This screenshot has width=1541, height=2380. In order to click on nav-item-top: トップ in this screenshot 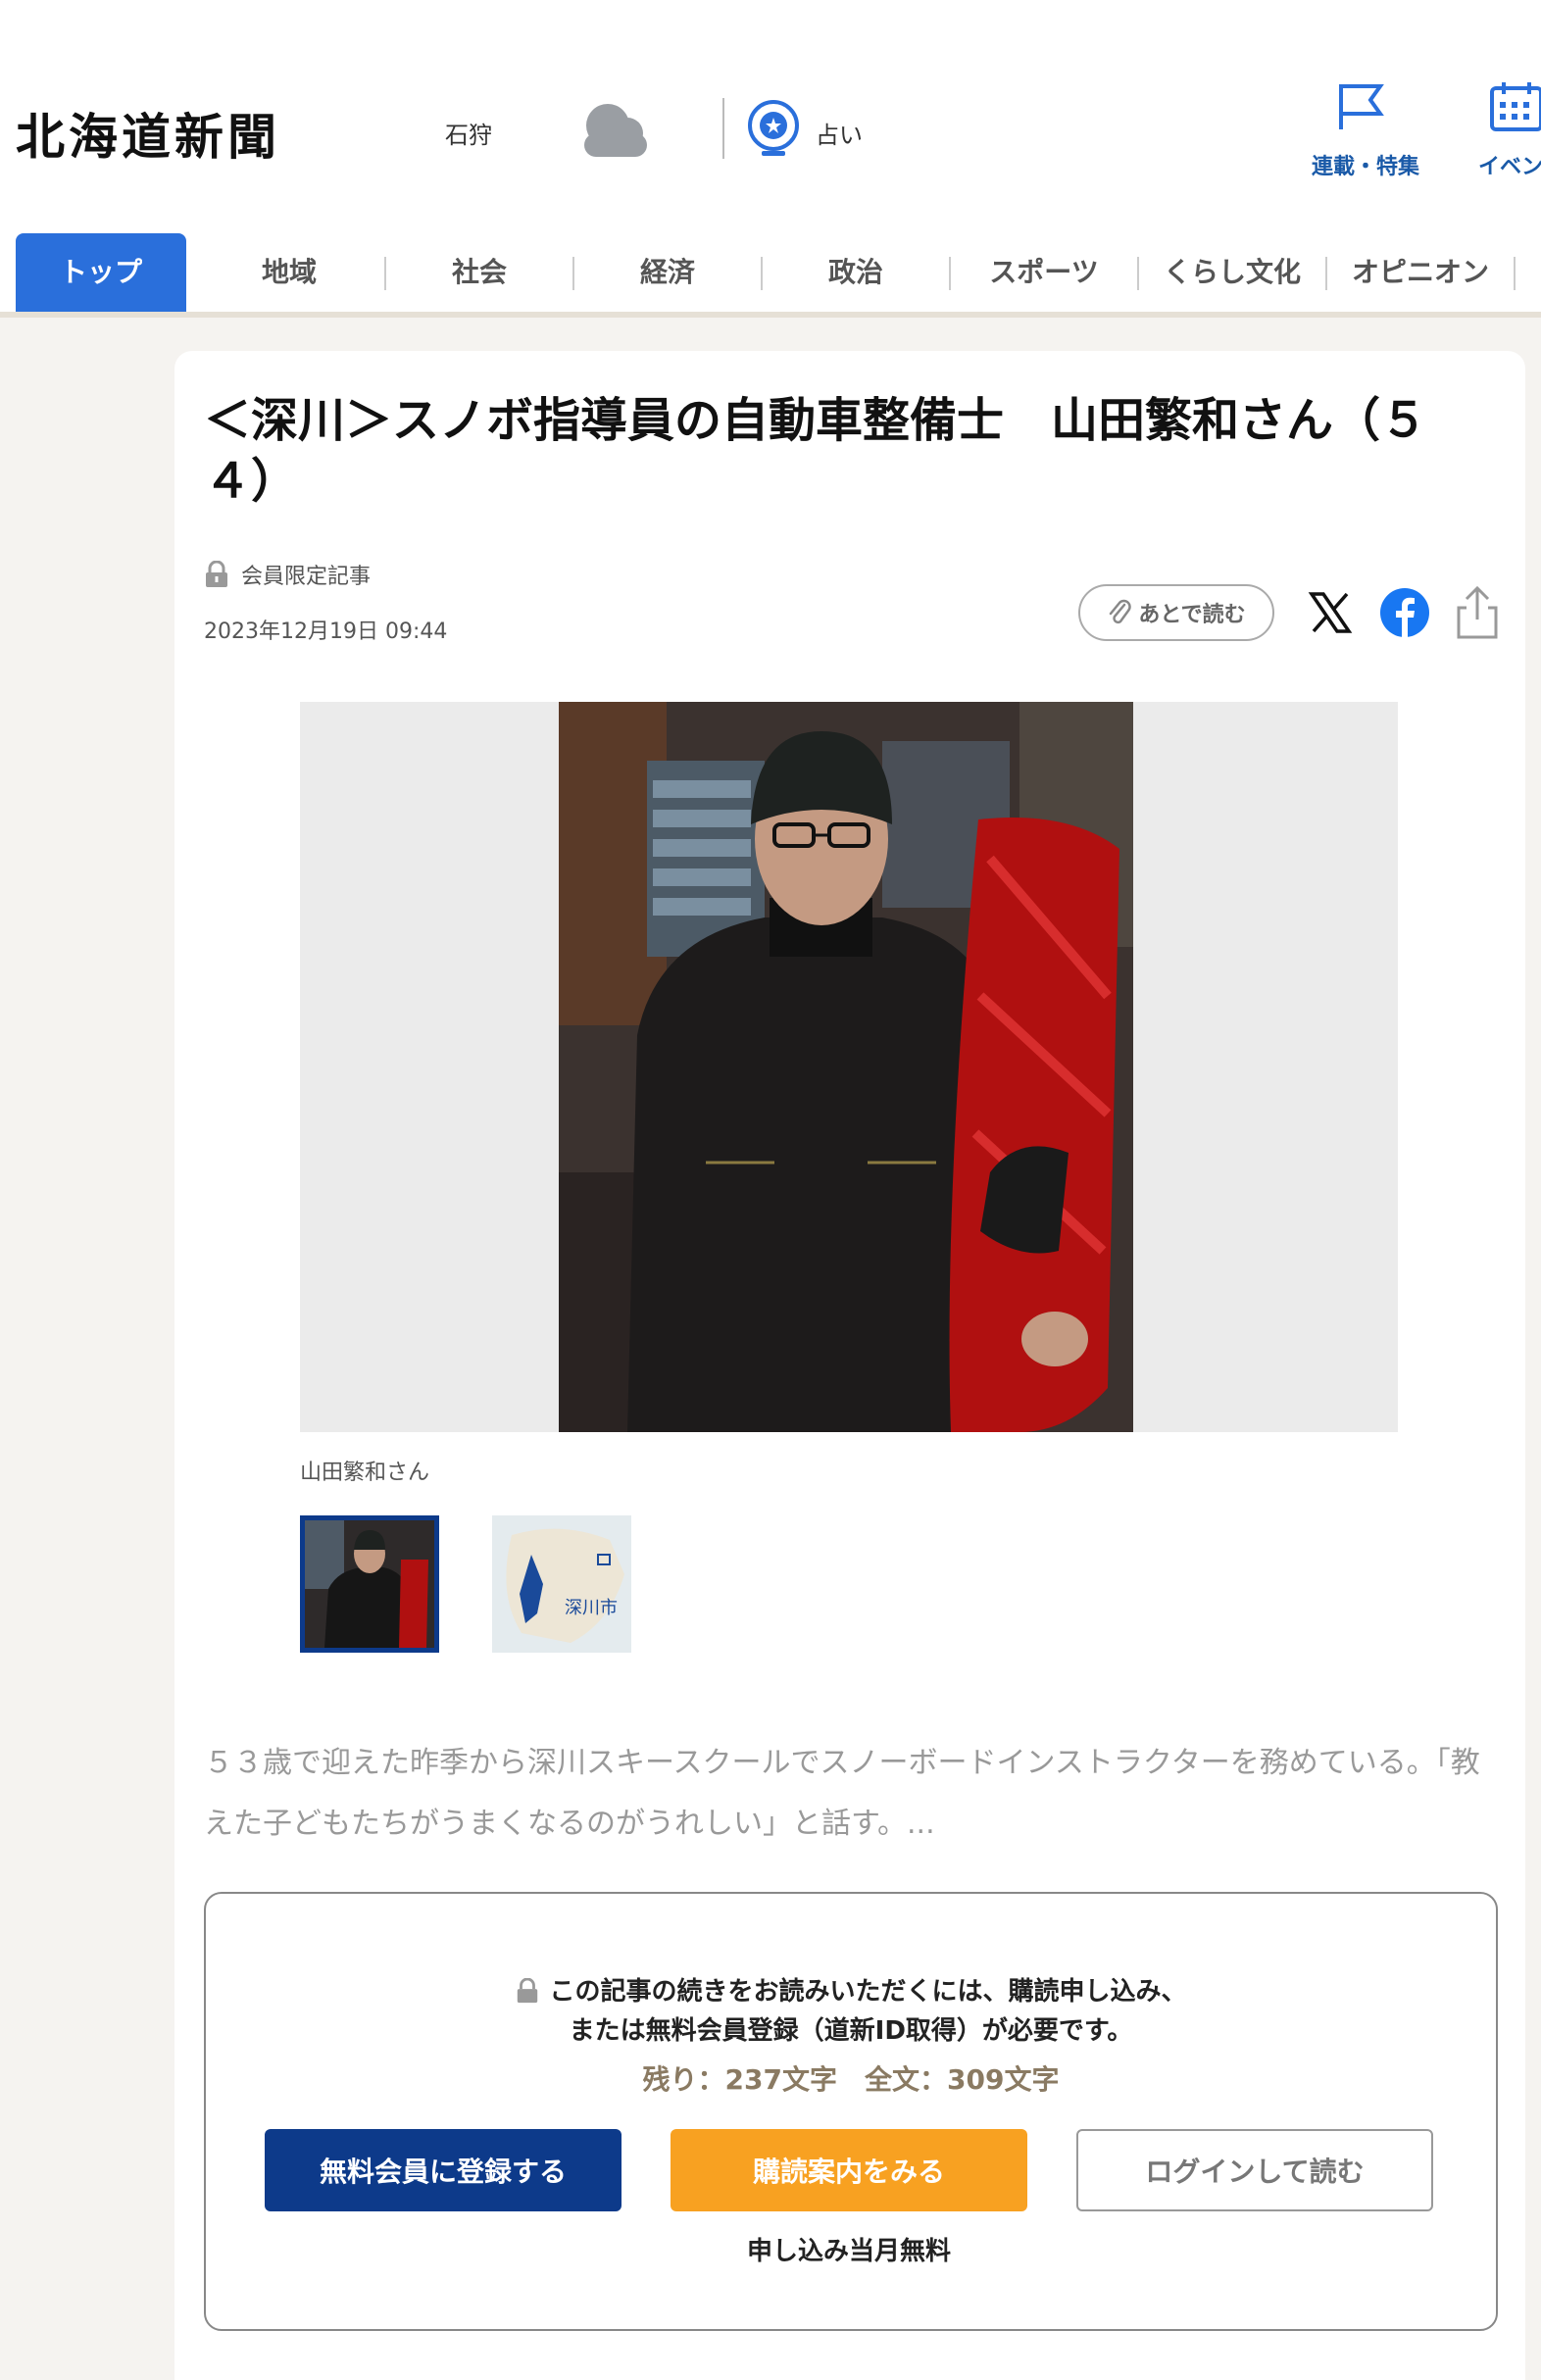, I will do `click(101, 272)`.